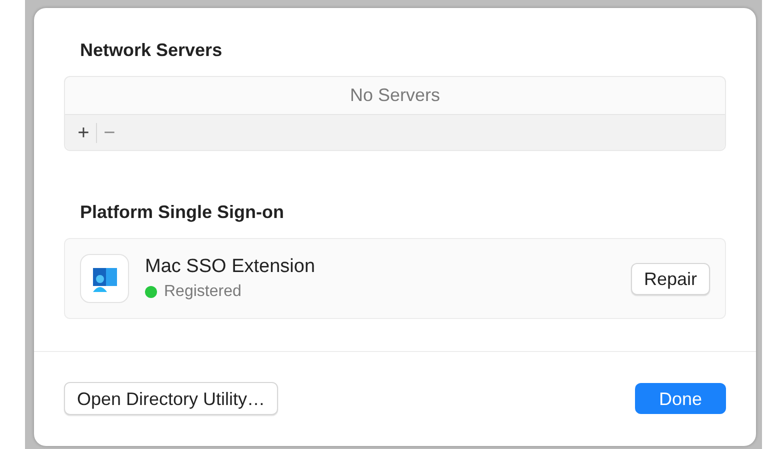 The height and width of the screenshot is (449, 769). Describe the element at coordinates (395, 95) in the screenshot. I see `empty-list-text: No Servers` at that location.